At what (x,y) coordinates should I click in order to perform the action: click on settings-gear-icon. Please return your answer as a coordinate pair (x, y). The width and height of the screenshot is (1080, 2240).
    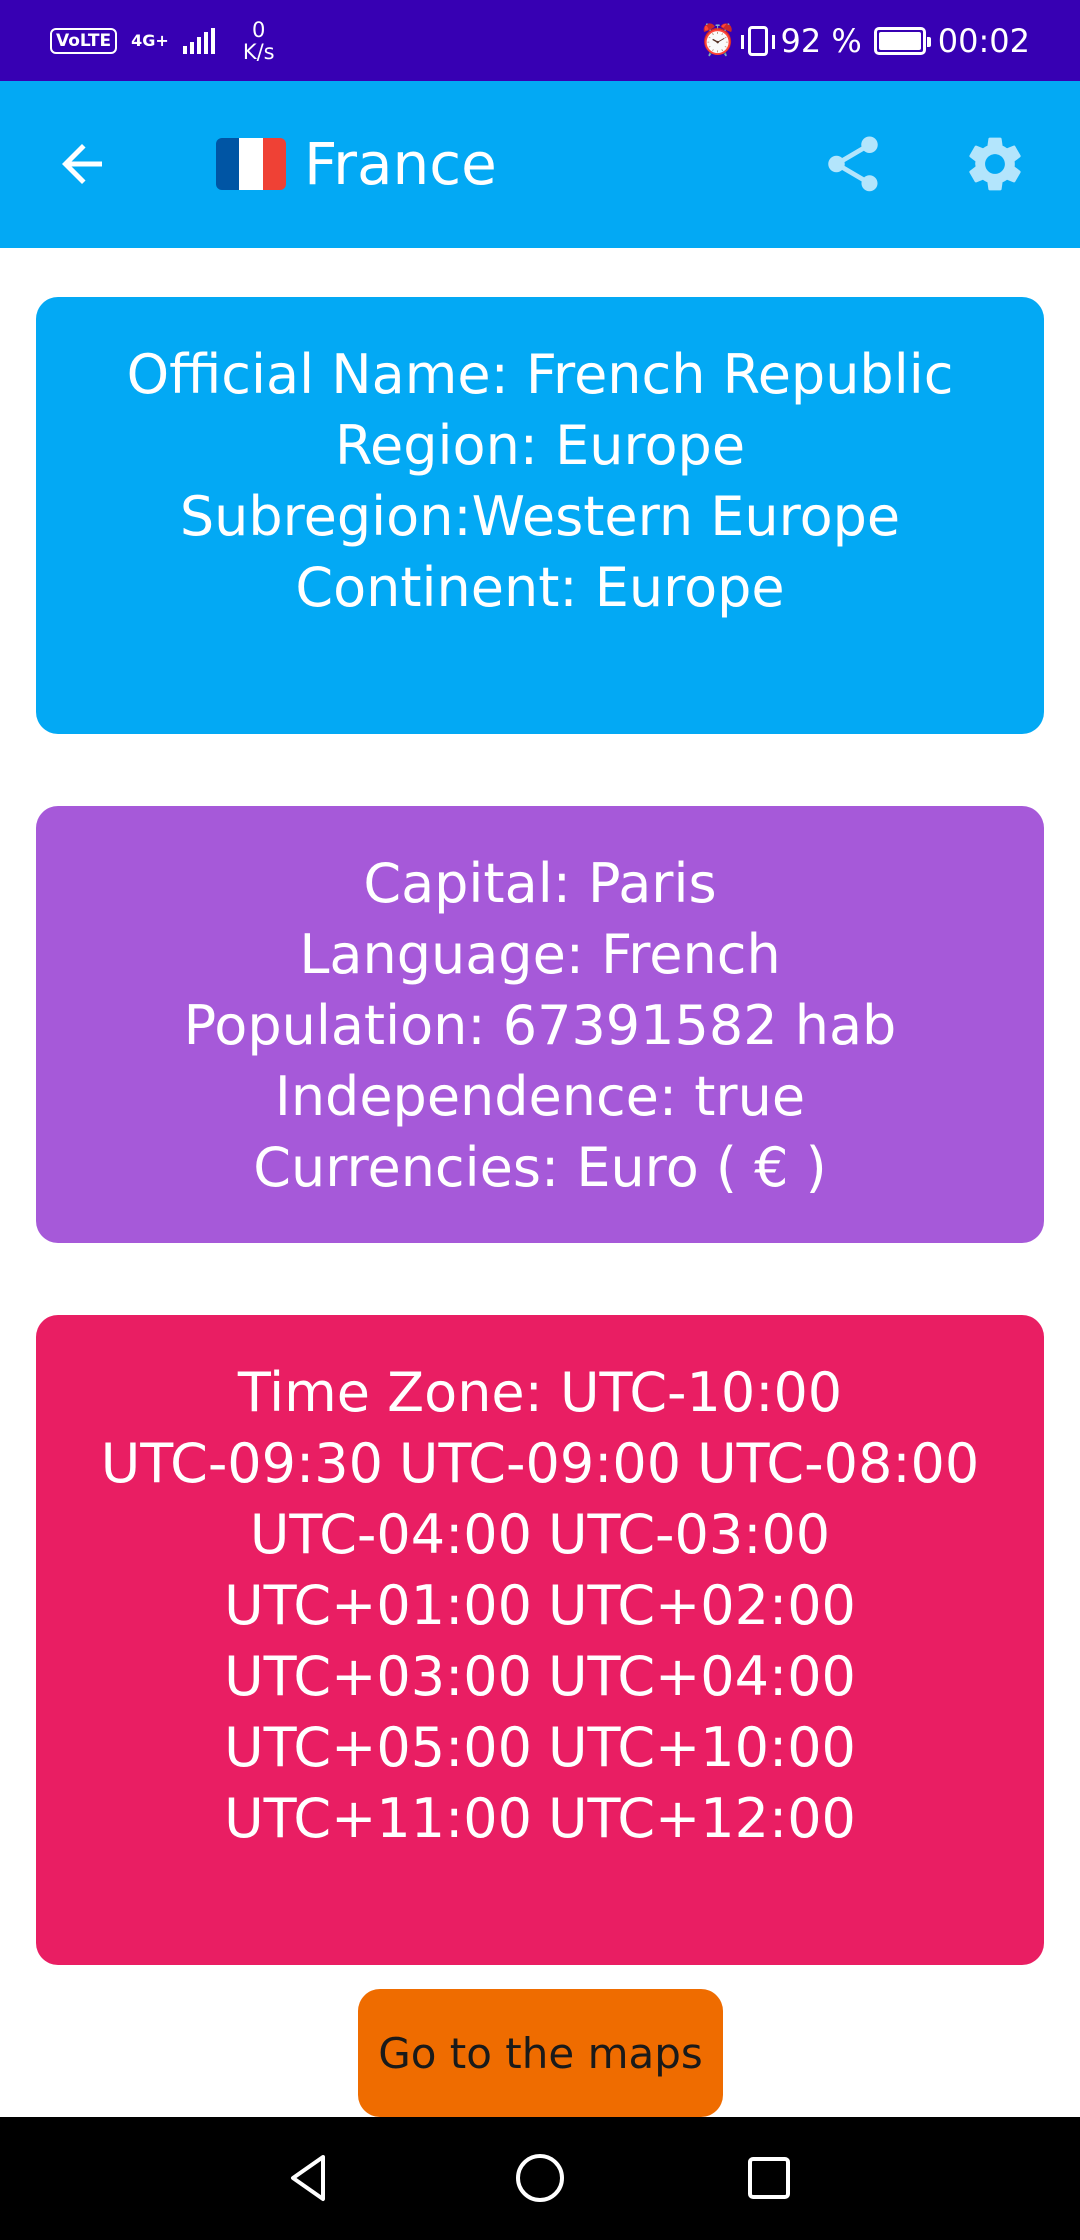
    Looking at the image, I should click on (995, 164).